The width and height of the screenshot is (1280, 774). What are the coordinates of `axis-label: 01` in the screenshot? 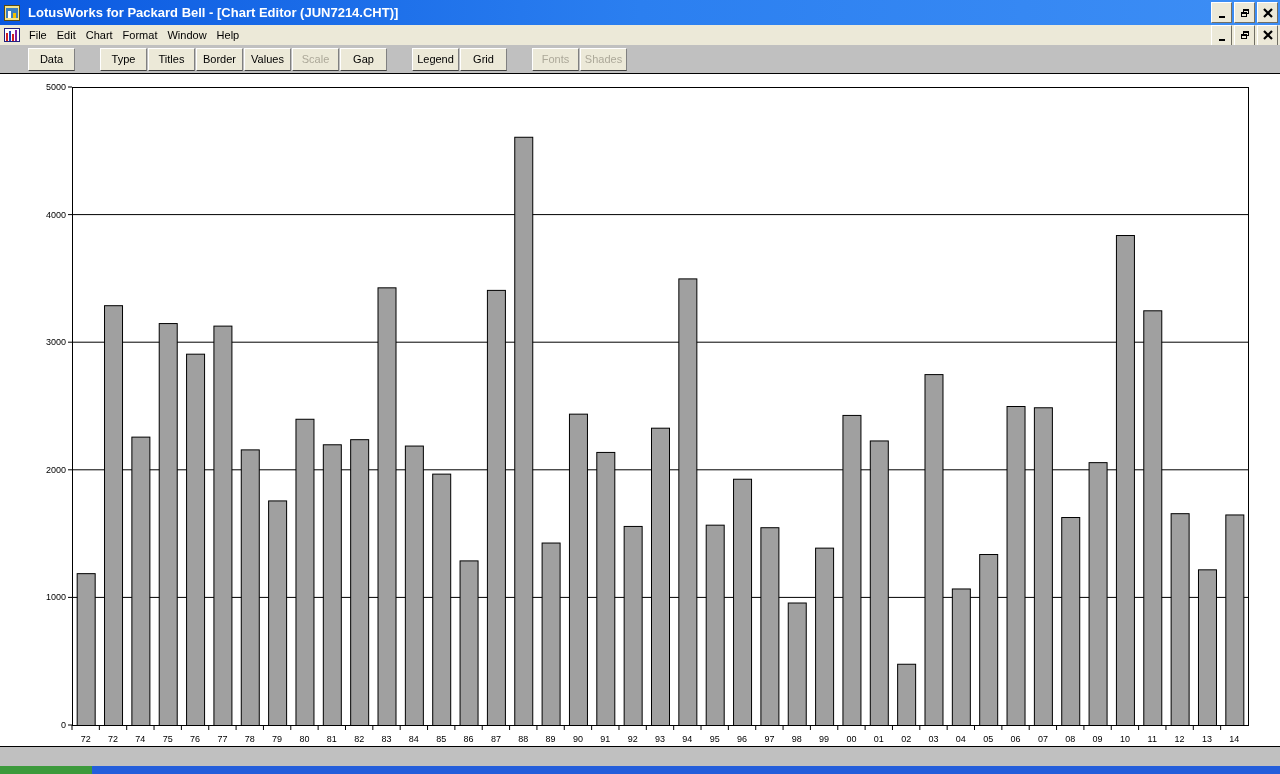 It's located at (878, 739).